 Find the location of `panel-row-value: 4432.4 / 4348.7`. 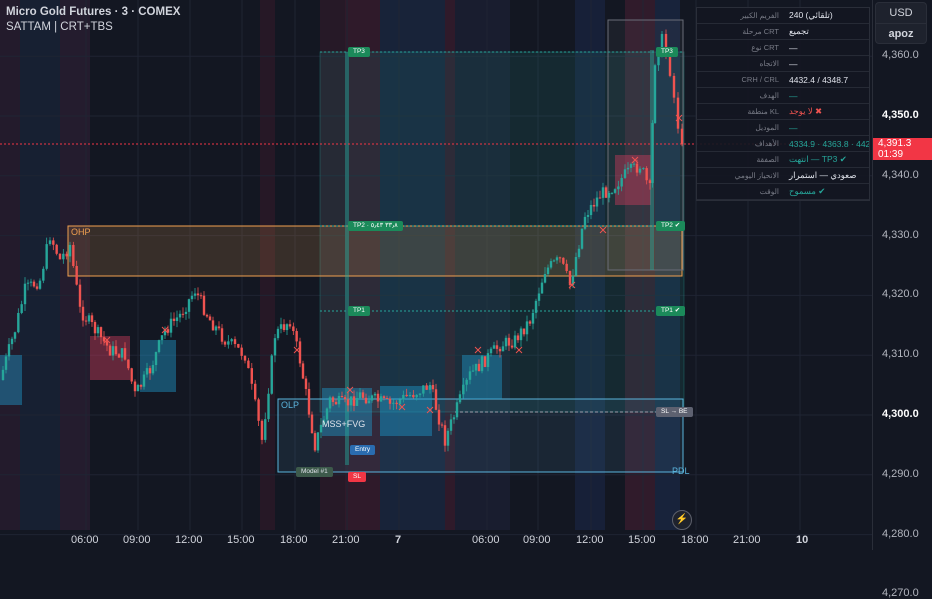

panel-row-value: 4432.4 / 4348.7 is located at coordinates (819, 79).